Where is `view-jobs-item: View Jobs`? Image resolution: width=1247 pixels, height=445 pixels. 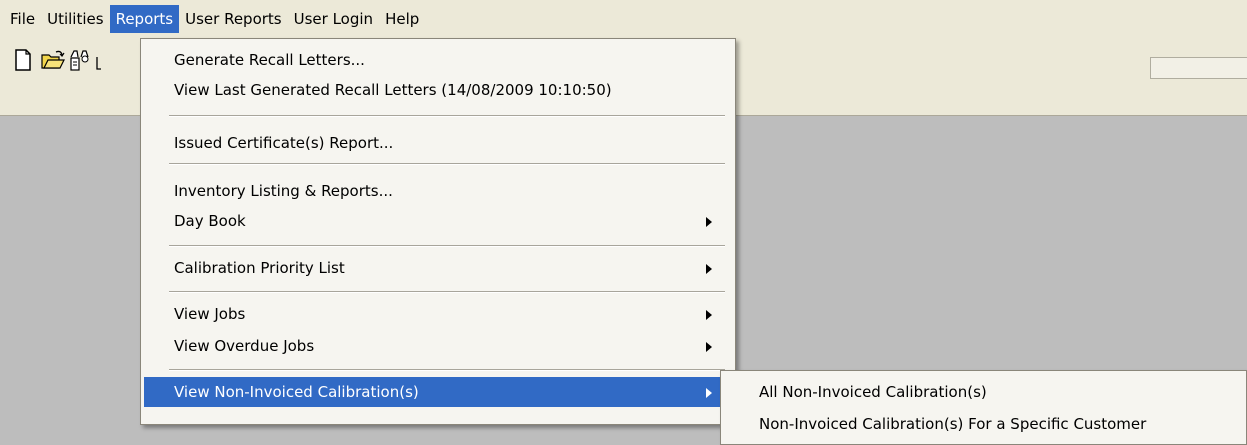
view-jobs-item: View Jobs is located at coordinates (437, 314).